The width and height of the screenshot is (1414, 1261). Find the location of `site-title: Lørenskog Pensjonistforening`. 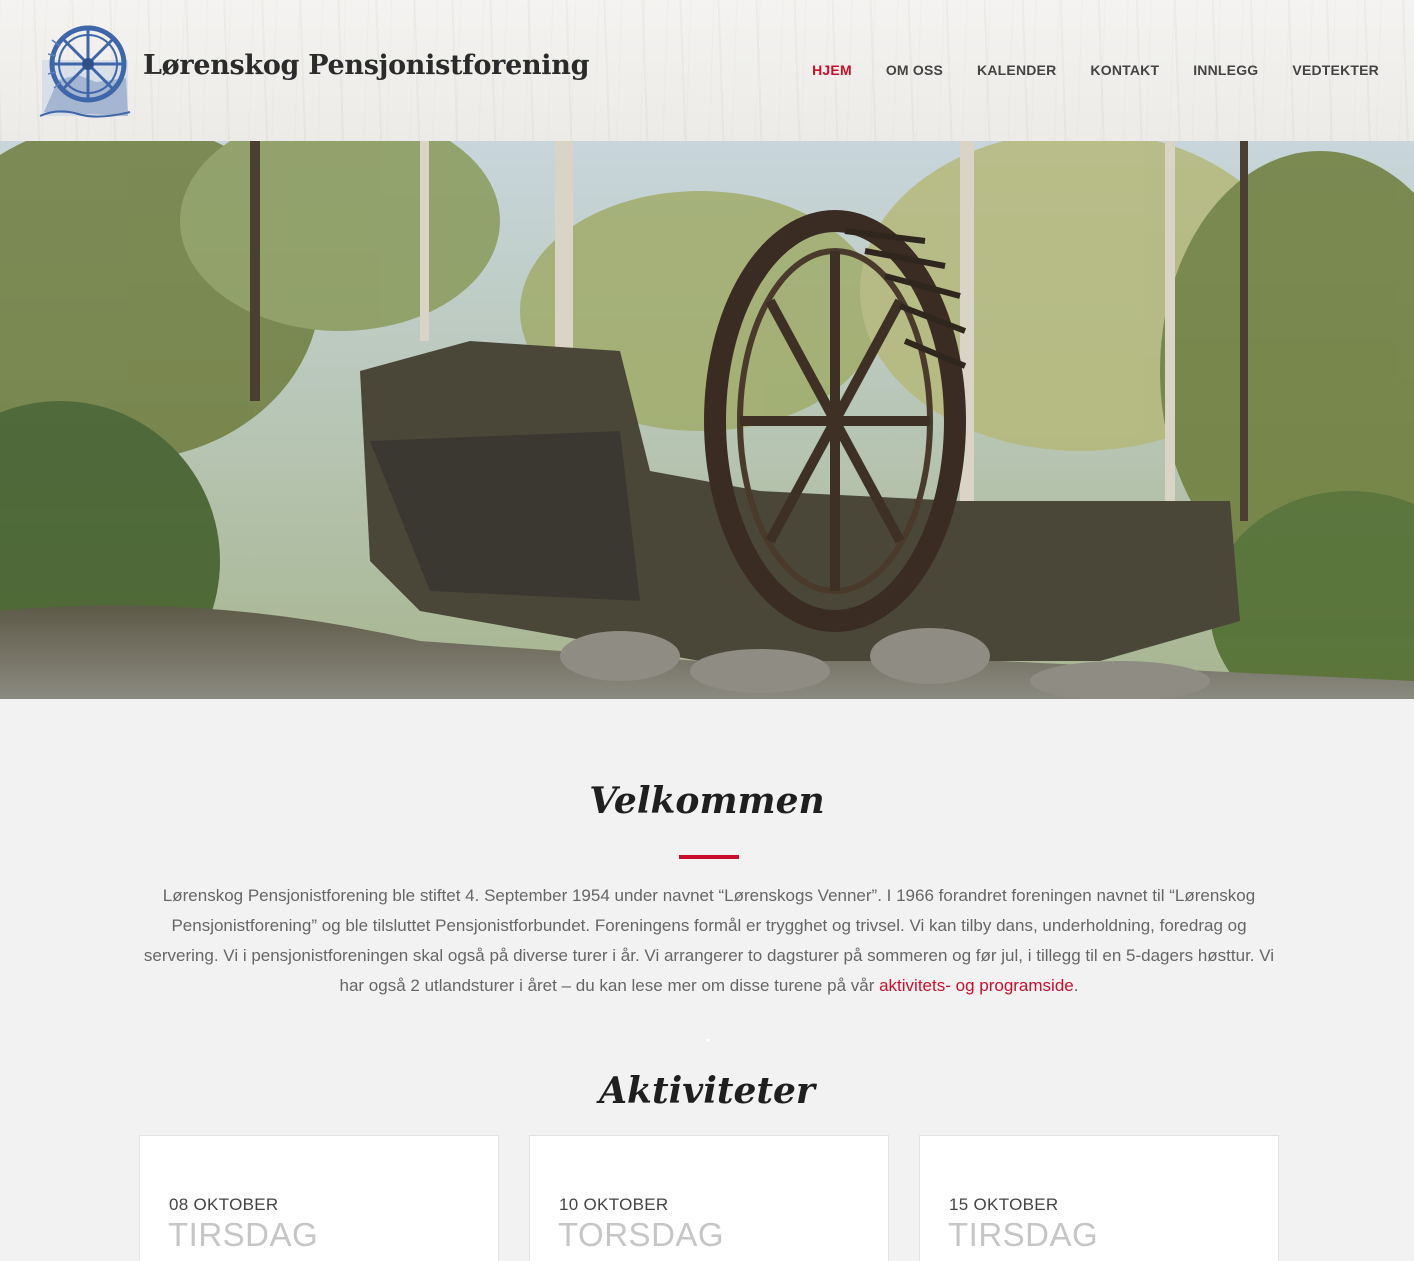

site-title: Lørenskog Pensjonistforening is located at coordinates (366, 65).